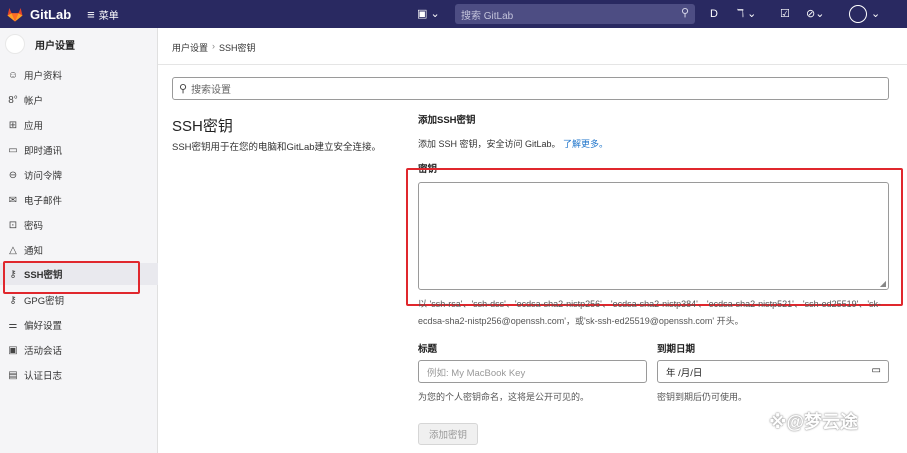 This screenshot has width=907, height=453. Describe the element at coordinates (428, 349) in the screenshot. I see `title-label: 标题` at that location.